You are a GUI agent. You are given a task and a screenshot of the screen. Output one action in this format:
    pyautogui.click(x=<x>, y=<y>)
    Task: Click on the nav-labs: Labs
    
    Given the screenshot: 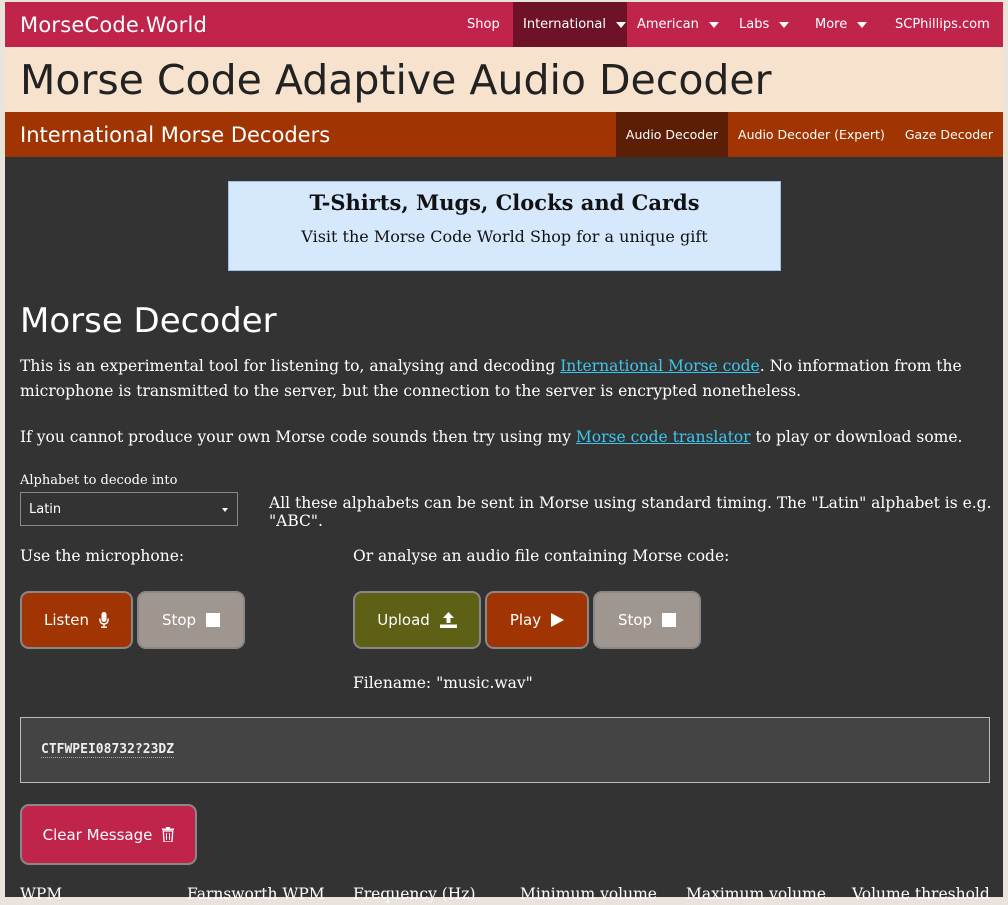 What is the action you would take?
    pyautogui.click(x=767, y=24)
    